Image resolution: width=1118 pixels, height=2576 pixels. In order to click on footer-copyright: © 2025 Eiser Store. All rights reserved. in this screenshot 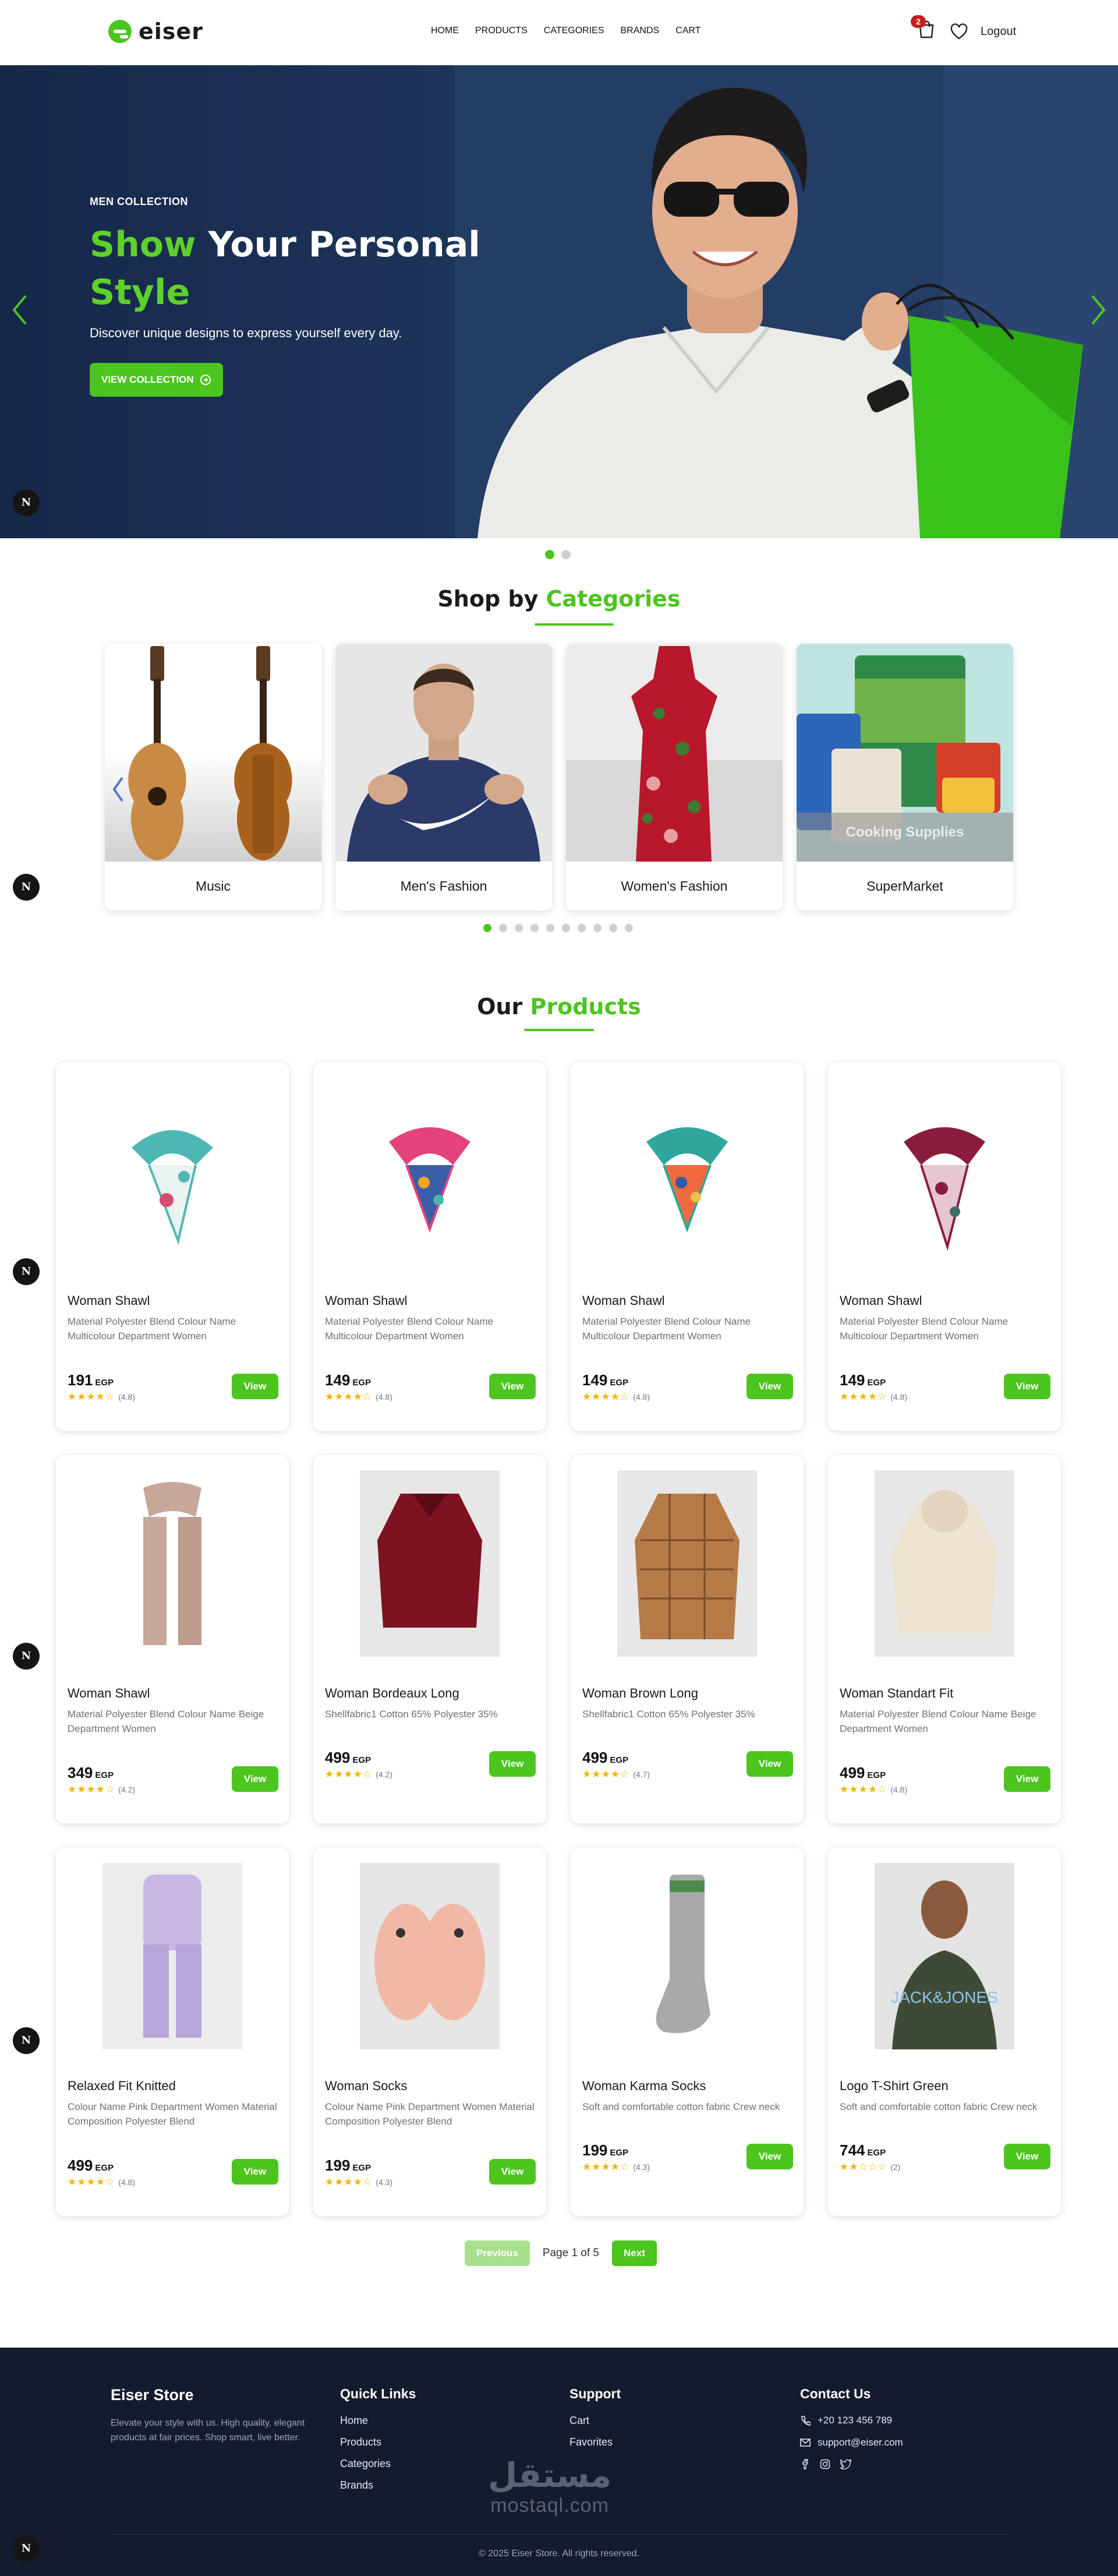, I will do `click(559, 2554)`.